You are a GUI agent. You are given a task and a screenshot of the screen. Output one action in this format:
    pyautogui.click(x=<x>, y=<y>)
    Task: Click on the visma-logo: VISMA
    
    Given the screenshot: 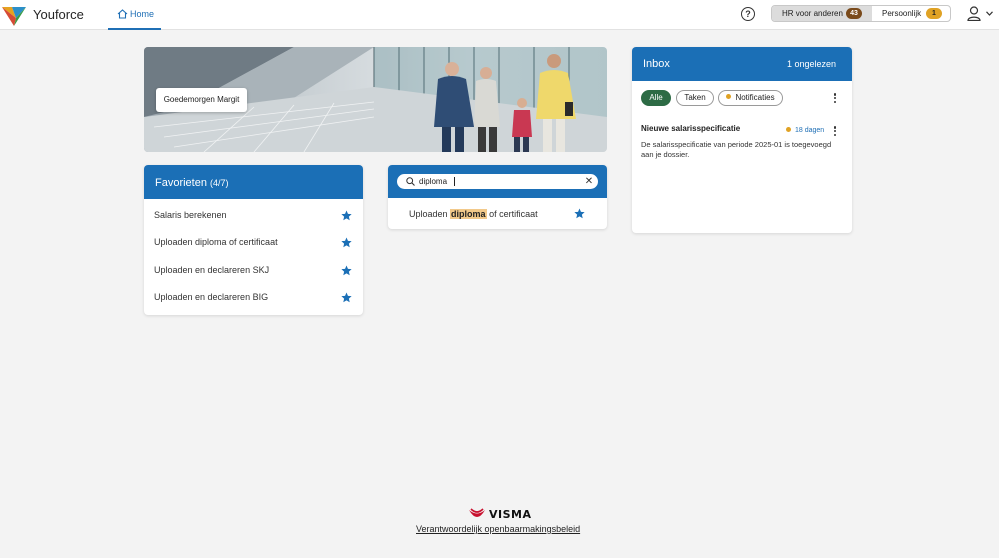 What is the action you would take?
    pyautogui.click(x=499, y=514)
    